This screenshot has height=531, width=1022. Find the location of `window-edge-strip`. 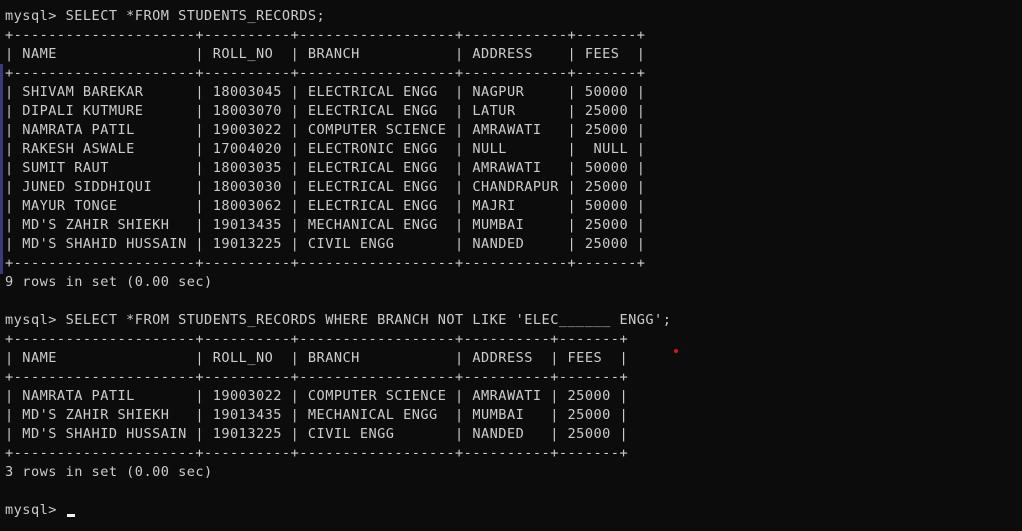

window-edge-strip is located at coordinates (1, 169).